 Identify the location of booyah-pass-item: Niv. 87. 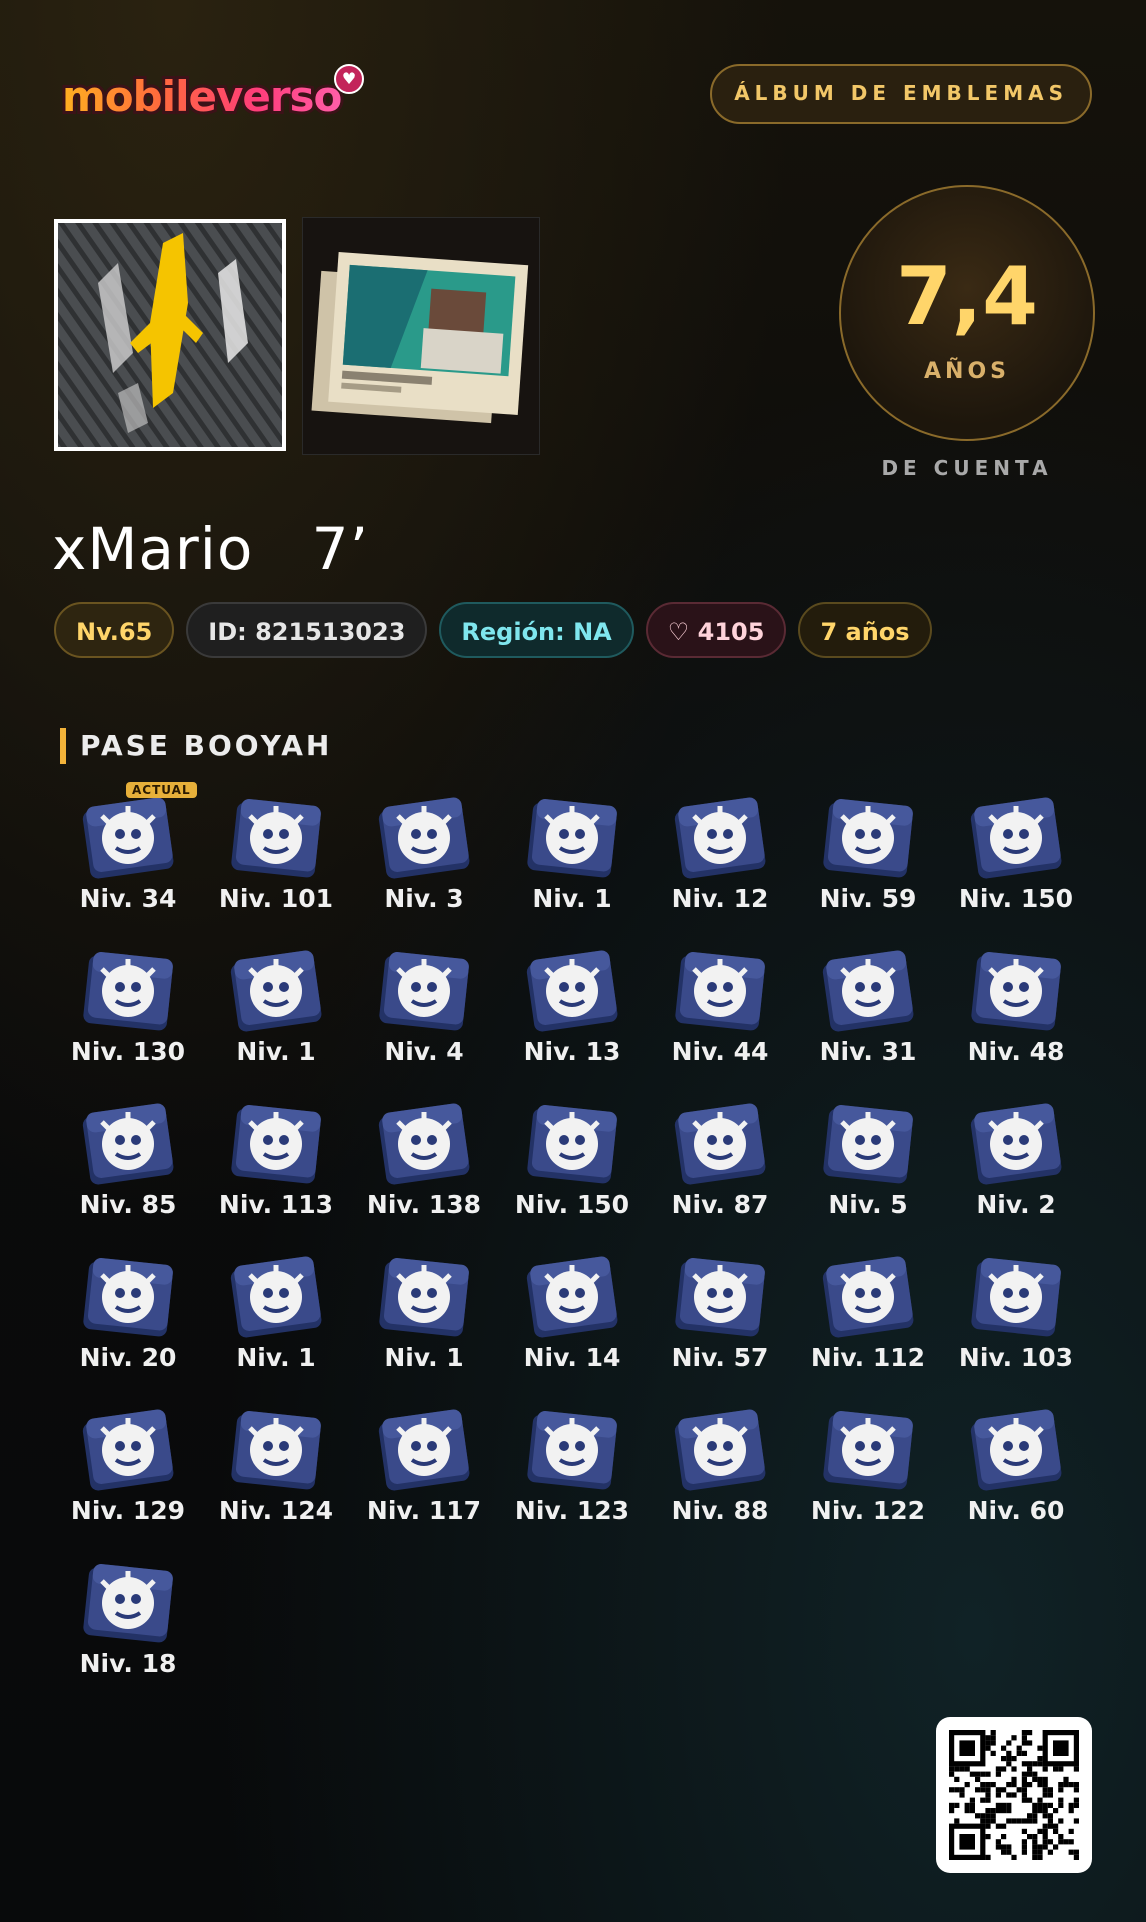
(720, 1159).